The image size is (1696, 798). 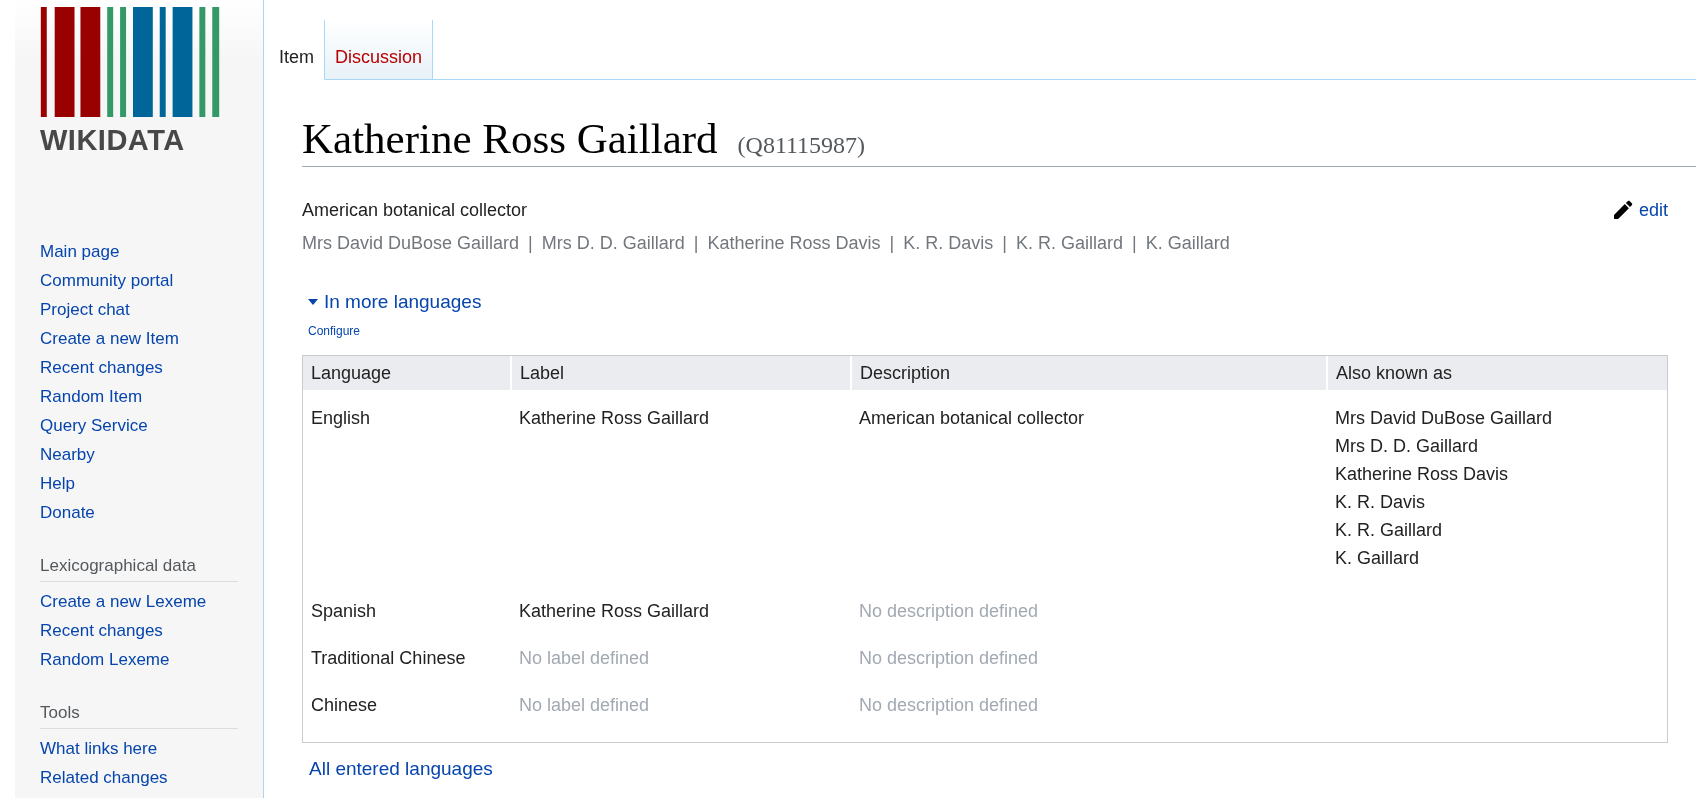 I want to click on sidebar-link: Community portal, so click(x=107, y=280).